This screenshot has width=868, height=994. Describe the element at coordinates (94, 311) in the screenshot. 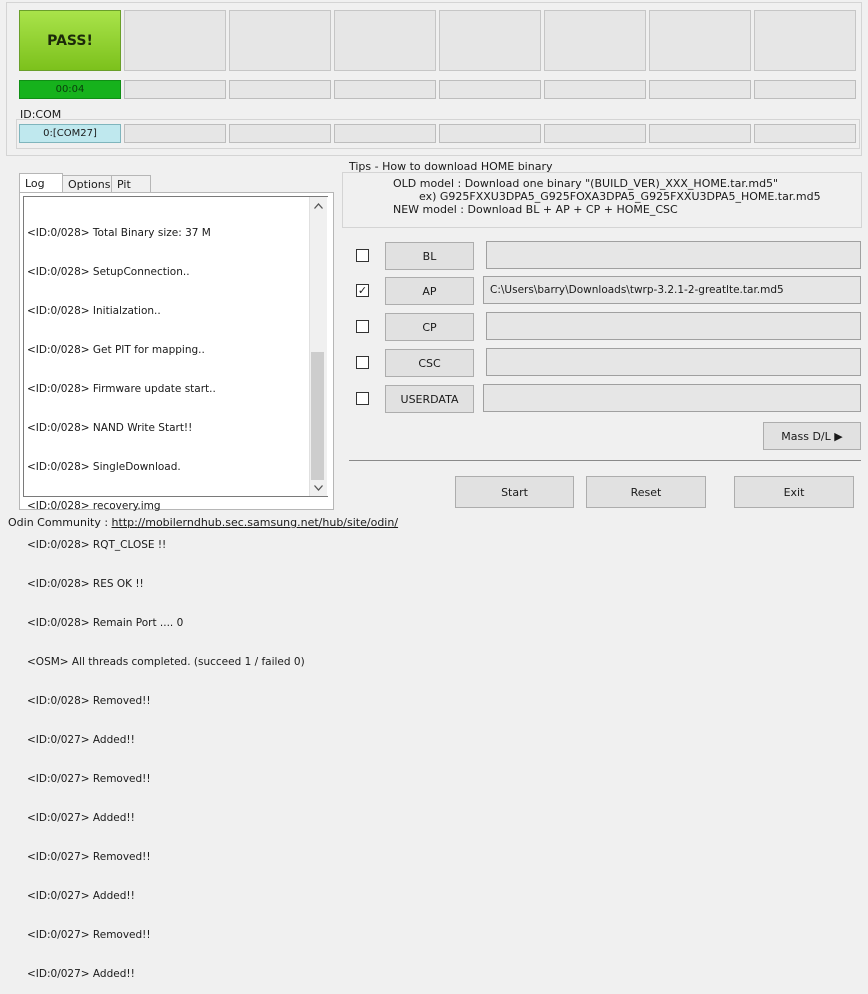

I see `log-line: <ID:0/028> Initialzation..` at that location.